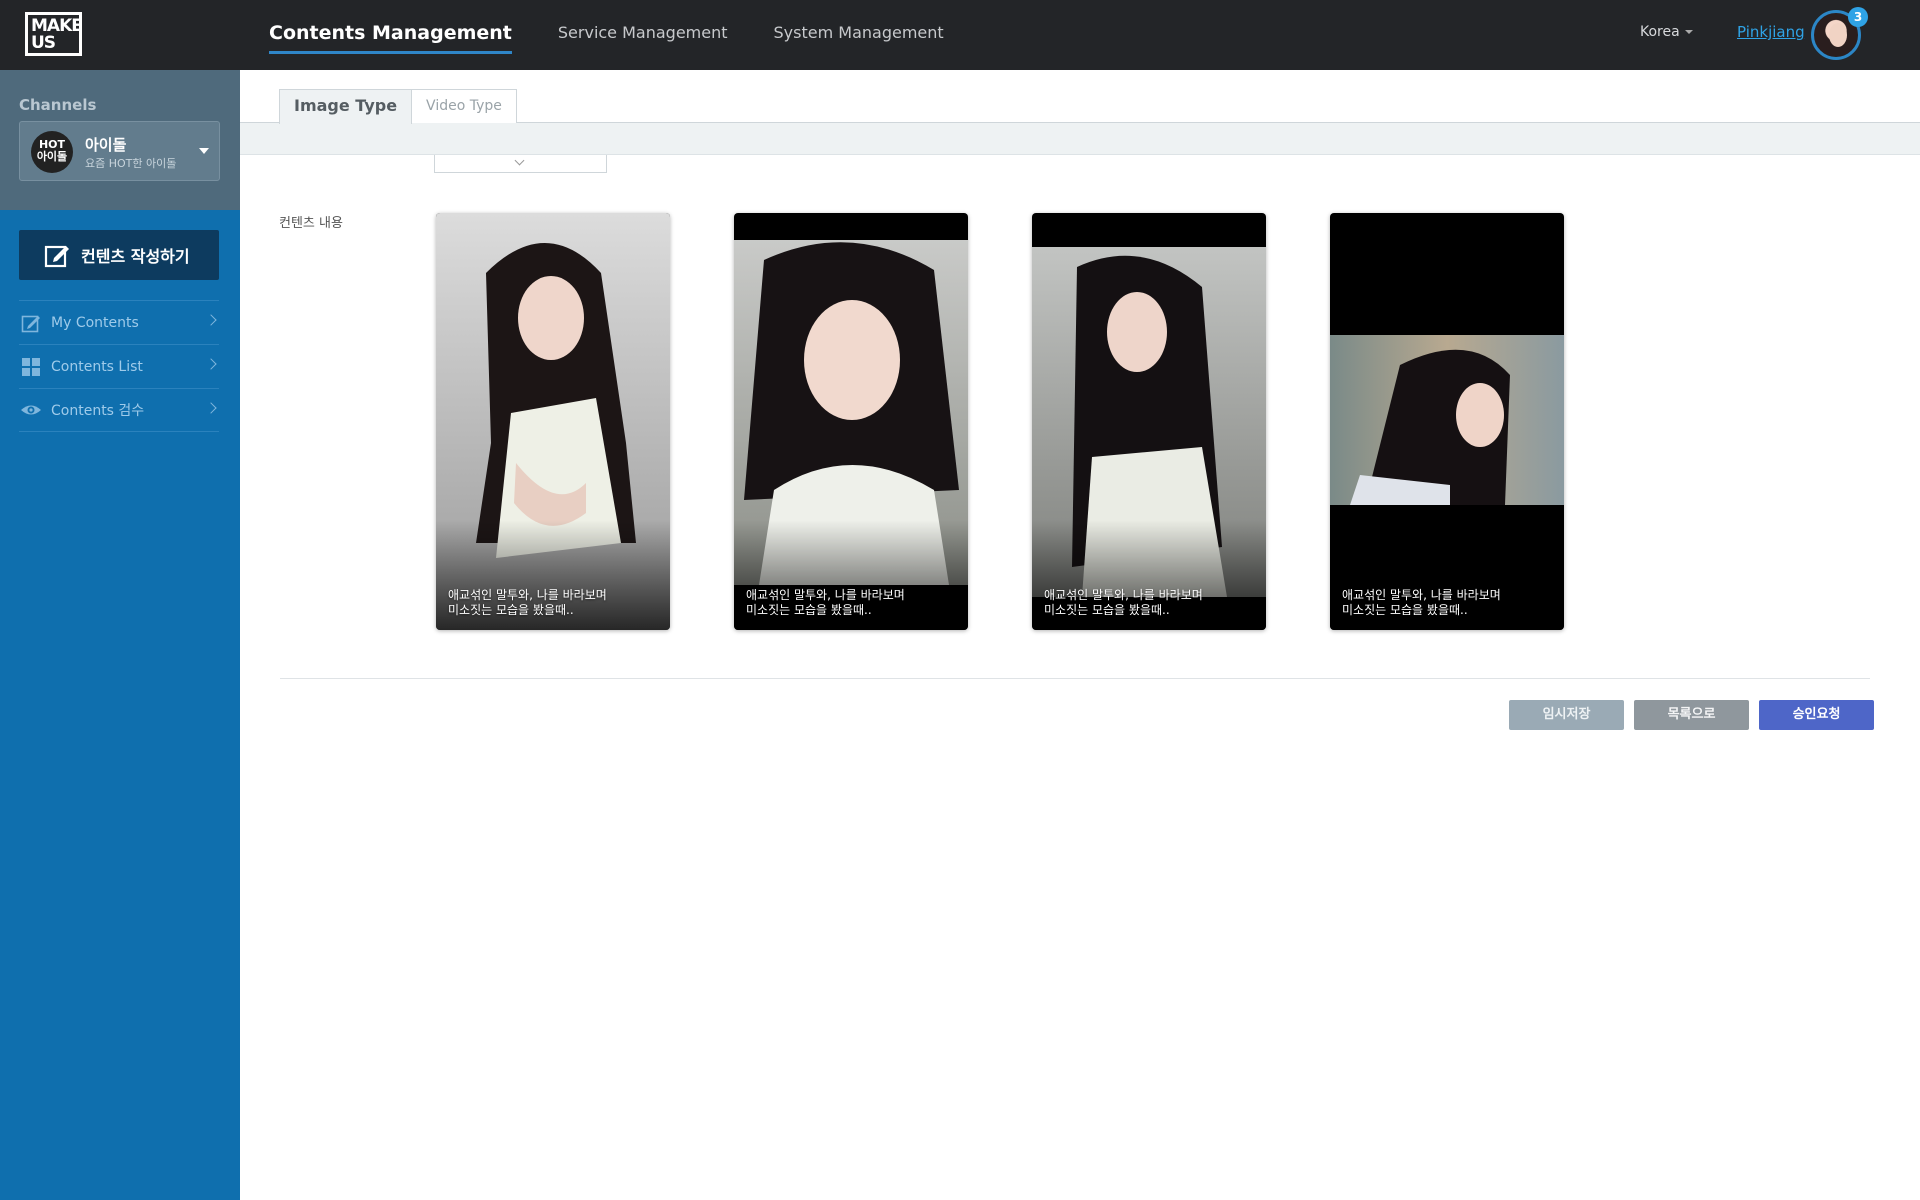 Image resolution: width=1920 pixels, height=1200 pixels. What do you see at coordinates (31, 366) in the screenshot?
I see `grid-icon` at bounding box center [31, 366].